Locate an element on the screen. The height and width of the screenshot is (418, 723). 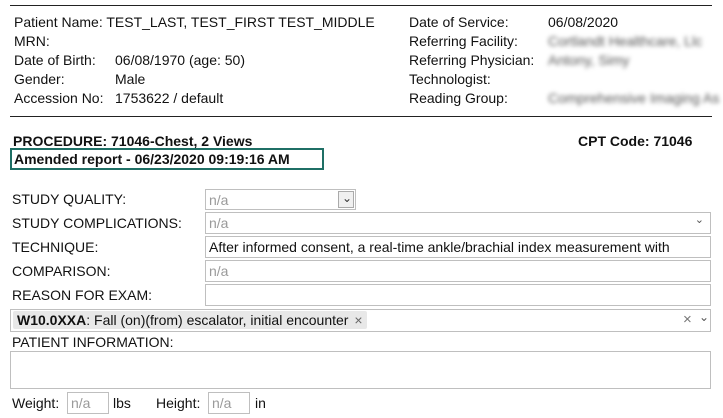
facility-value: Cortlandt Healthcare, Llc is located at coordinates (625, 41).